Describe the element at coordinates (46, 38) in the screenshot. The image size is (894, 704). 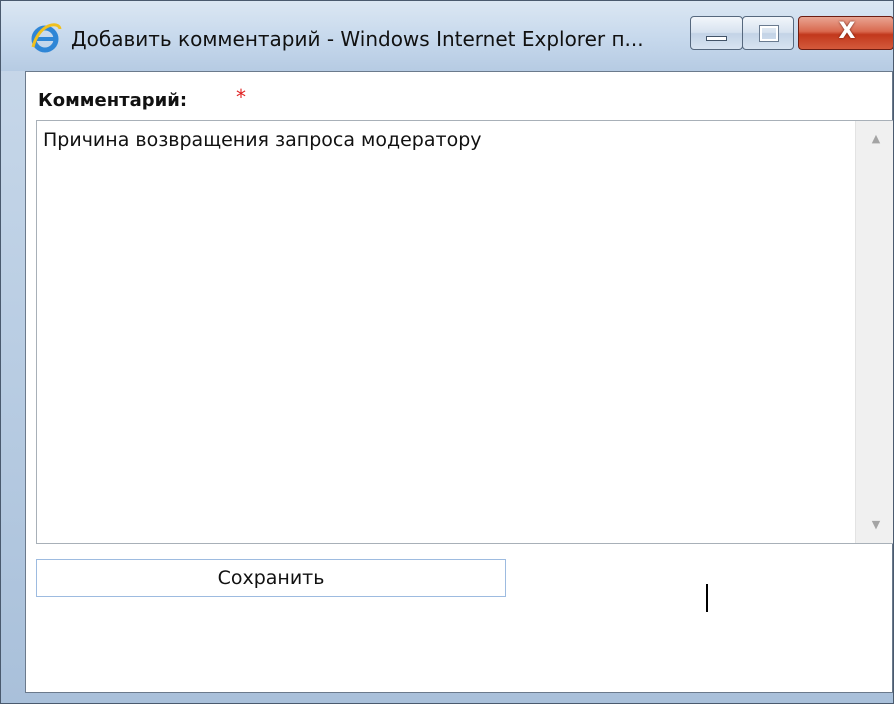
I see `ie-icon` at that location.